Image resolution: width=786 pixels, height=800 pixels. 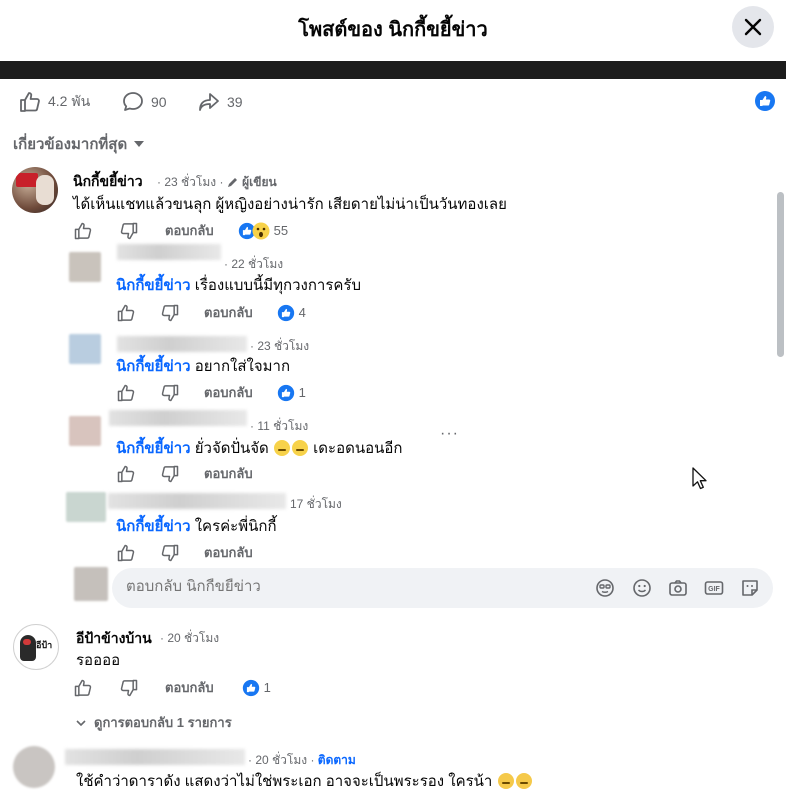 I want to click on view-replies-label: ดูการตอบกลับ 1 รายการ, so click(x=163, y=722).